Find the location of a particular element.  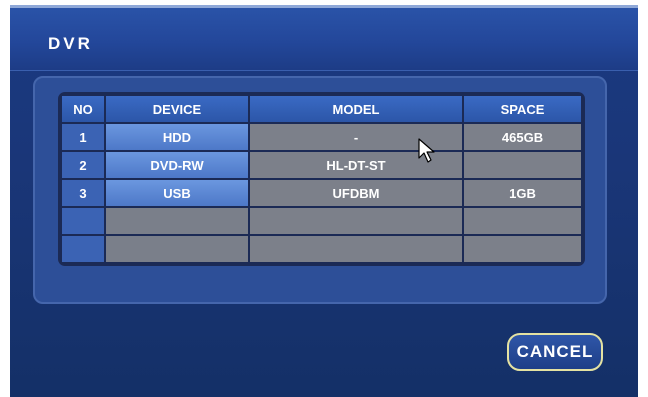

row-no: 3 is located at coordinates (83, 193).